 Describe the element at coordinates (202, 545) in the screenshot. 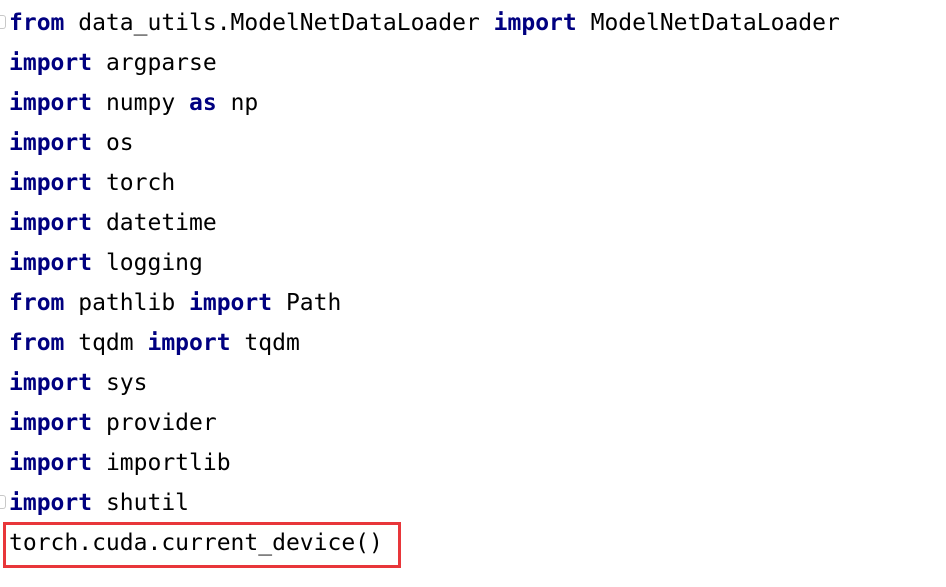

I see `highlight-box` at that location.